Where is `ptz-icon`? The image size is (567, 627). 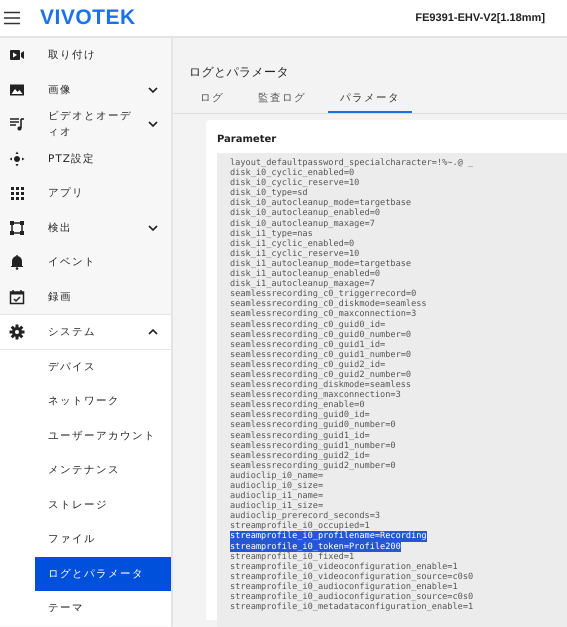
ptz-icon is located at coordinates (17, 158).